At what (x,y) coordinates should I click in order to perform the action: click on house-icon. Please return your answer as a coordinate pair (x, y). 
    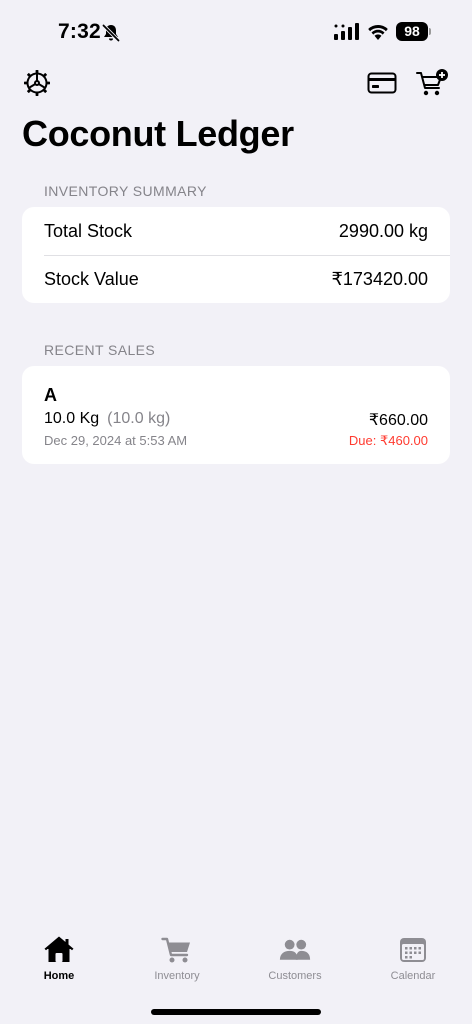
    Looking at the image, I should click on (59, 949).